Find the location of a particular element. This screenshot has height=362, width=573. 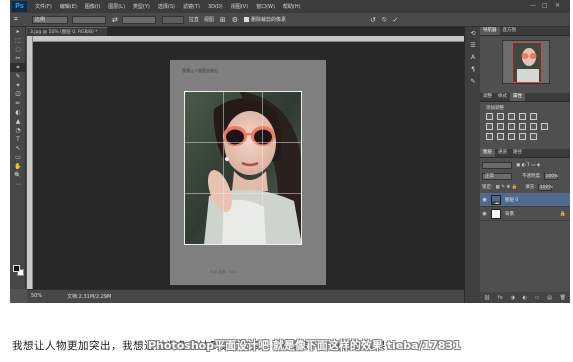

delete-pixels-checkbox is located at coordinates (247, 19).